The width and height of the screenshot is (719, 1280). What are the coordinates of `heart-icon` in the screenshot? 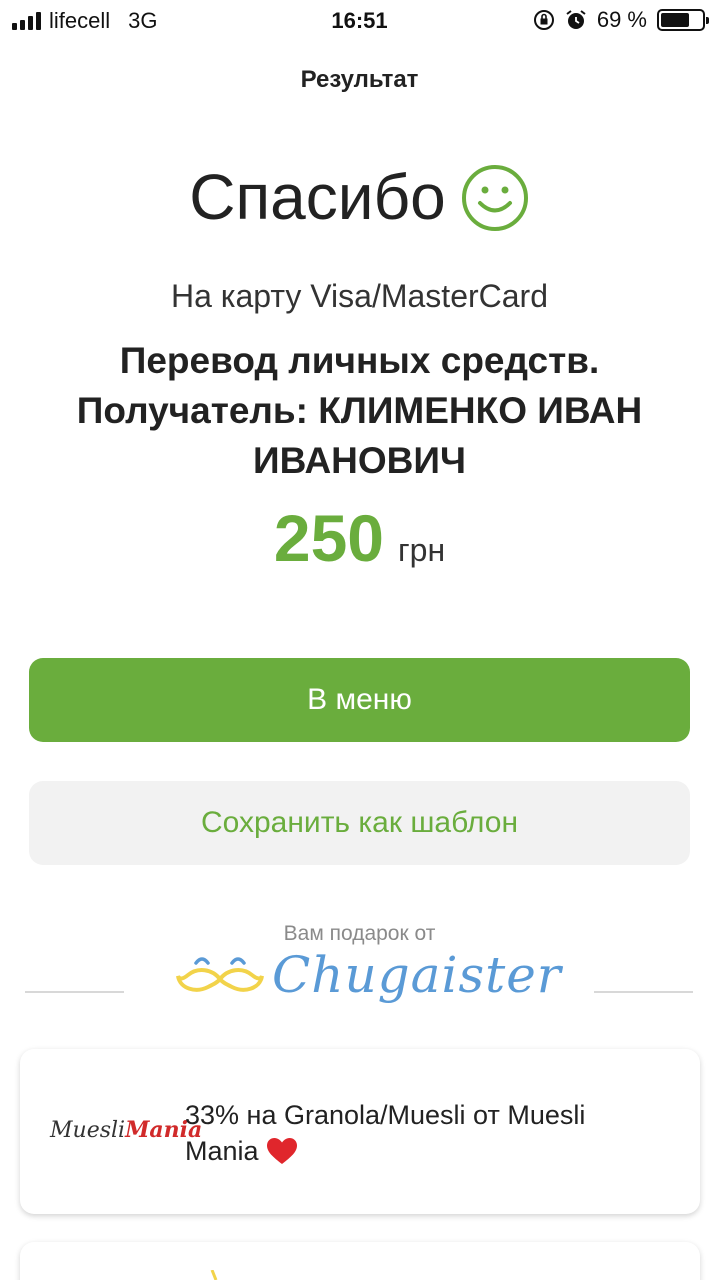 It's located at (281, 1151).